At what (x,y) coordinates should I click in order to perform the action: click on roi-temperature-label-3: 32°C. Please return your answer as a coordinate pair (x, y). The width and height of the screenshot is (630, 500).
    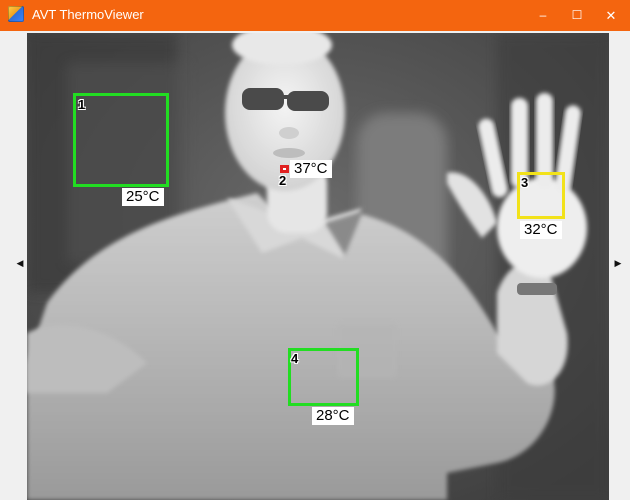
    Looking at the image, I should click on (541, 230).